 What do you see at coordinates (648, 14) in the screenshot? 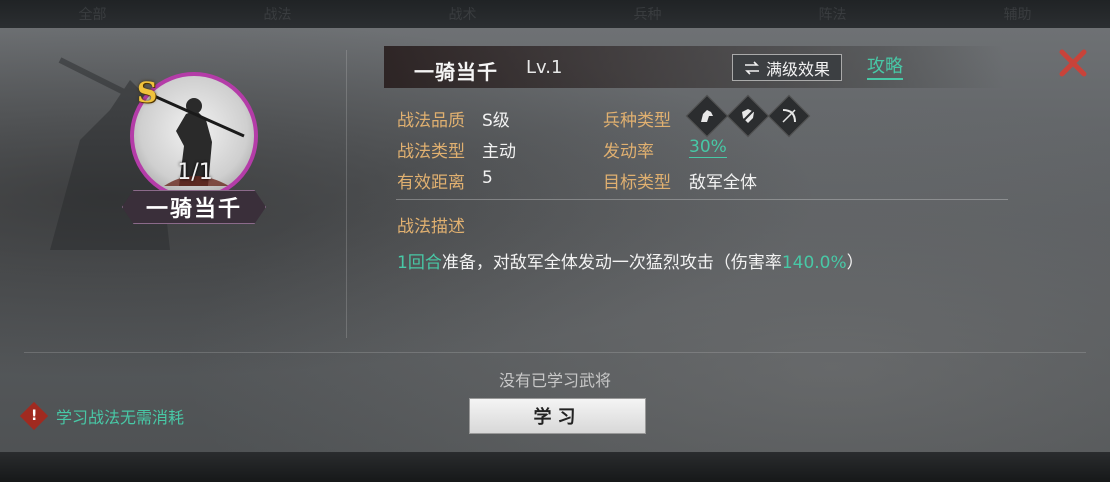
I see `top-tab: 兵种` at bounding box center [648, 14].